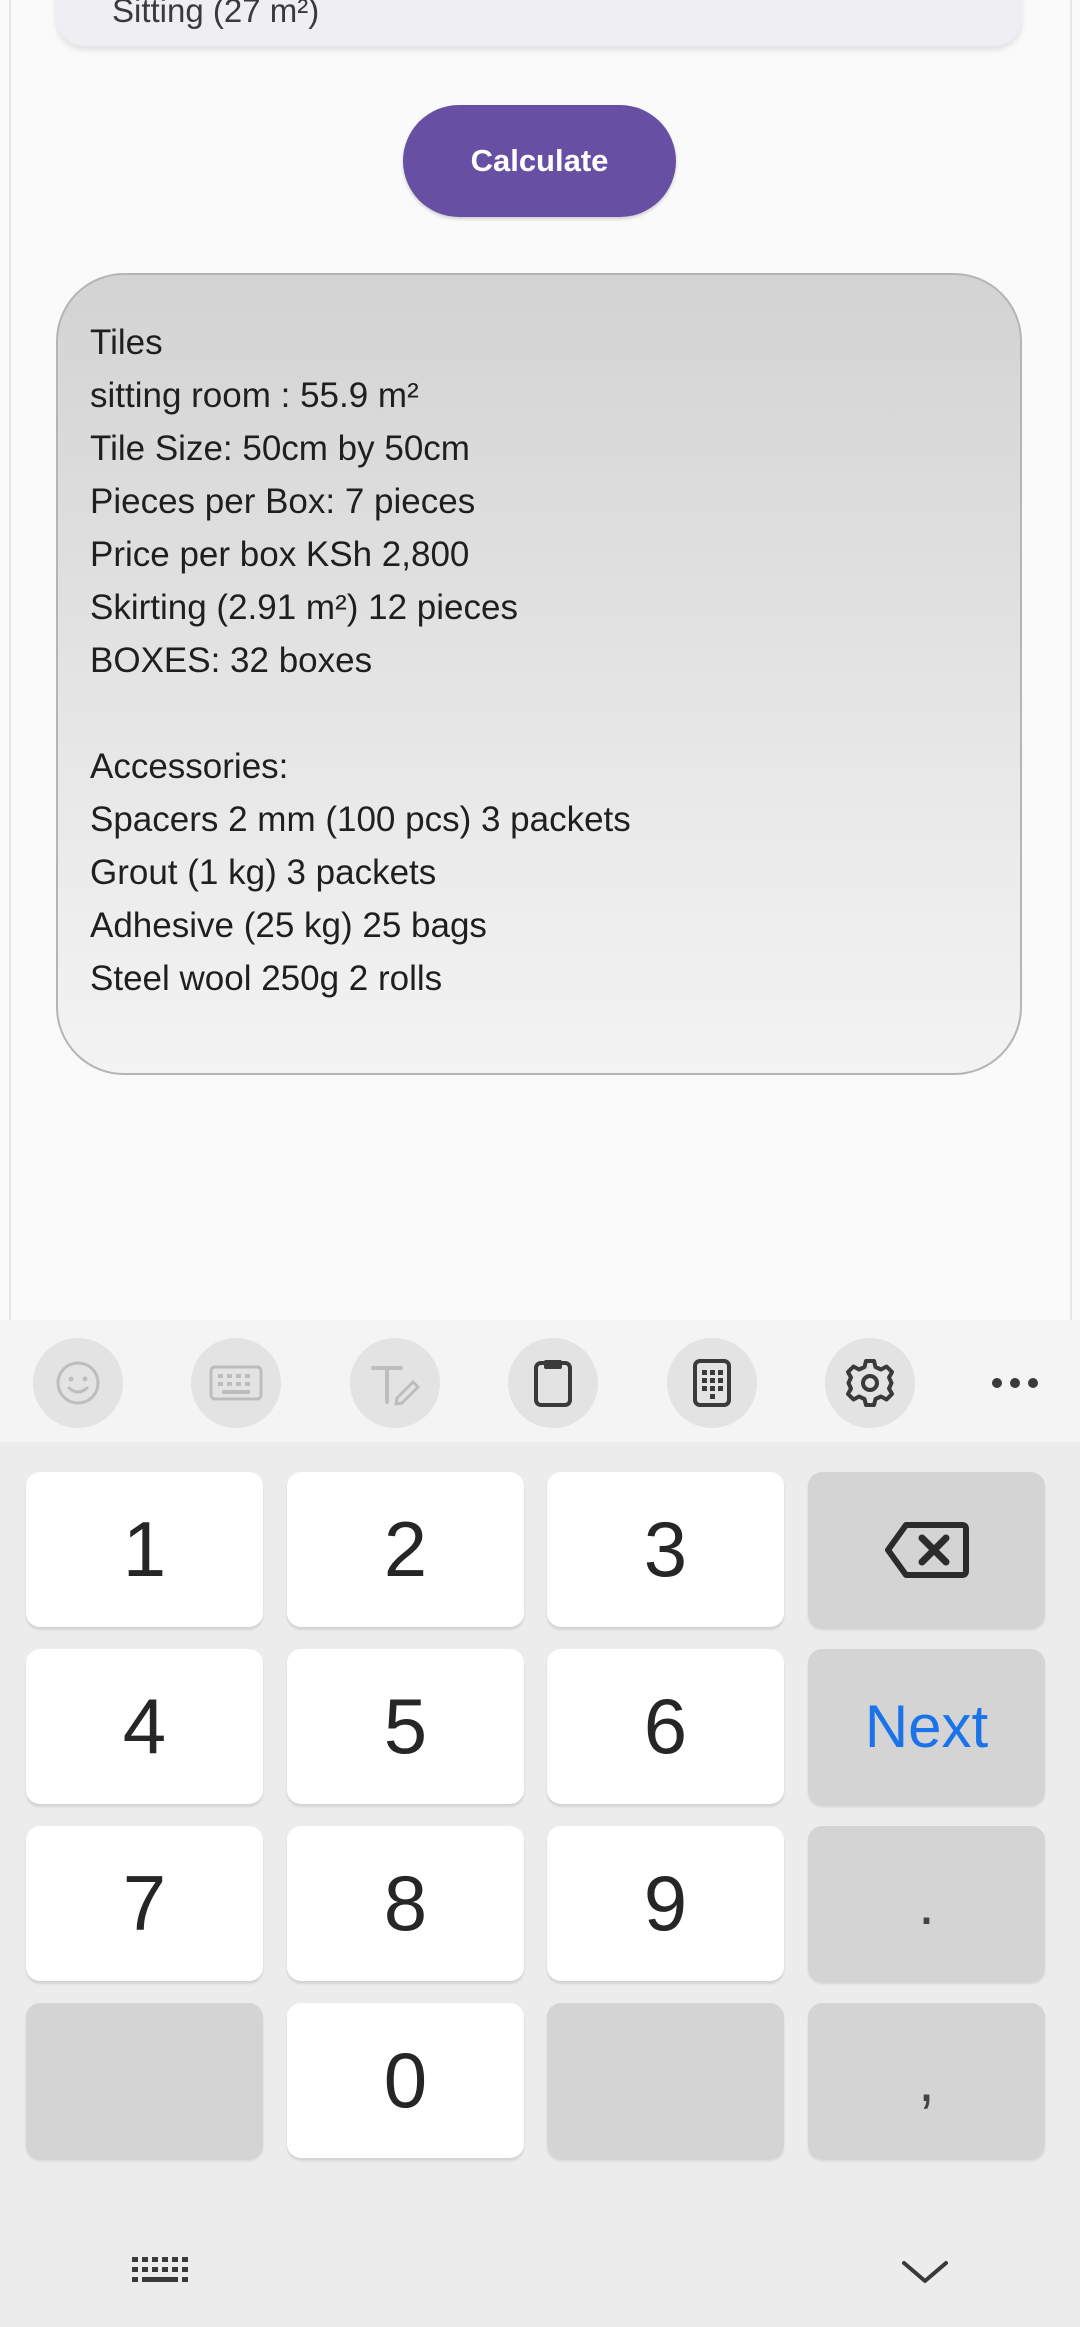 This screenshot has height=2327, width=1080. I want to click on comma-key: ,, so click(926, 2080).